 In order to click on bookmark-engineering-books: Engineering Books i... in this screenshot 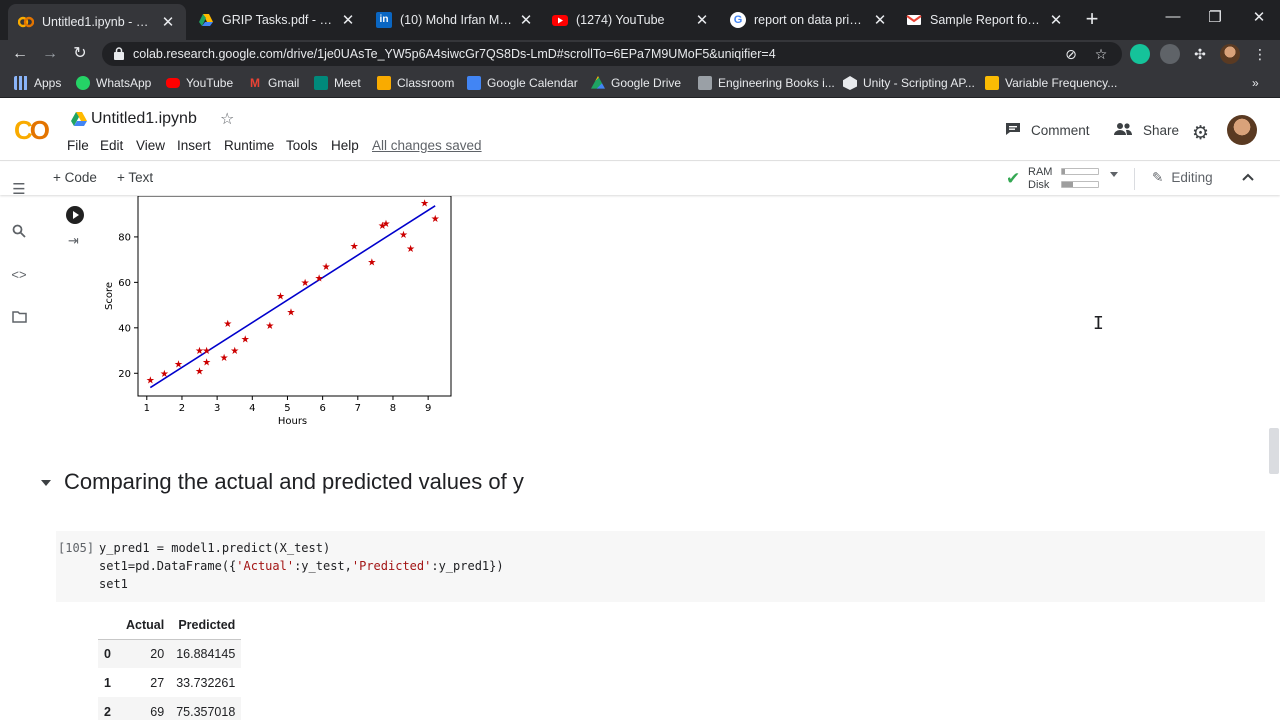, I will do `click(766, 83)`.